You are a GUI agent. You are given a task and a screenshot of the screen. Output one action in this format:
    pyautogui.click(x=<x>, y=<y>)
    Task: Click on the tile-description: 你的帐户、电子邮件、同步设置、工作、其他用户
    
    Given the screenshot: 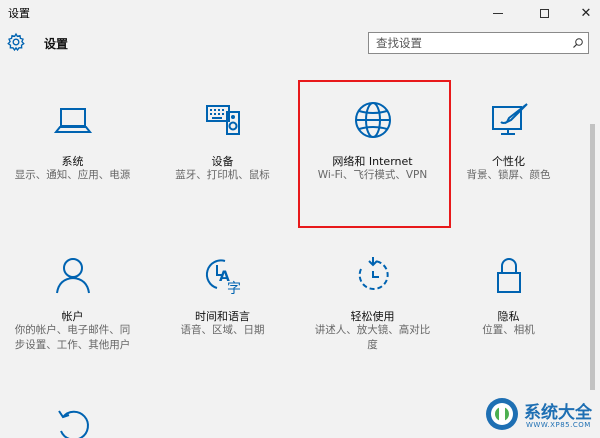 What is the action you would take?
    pyautogui.click(x=72, y=337)
    